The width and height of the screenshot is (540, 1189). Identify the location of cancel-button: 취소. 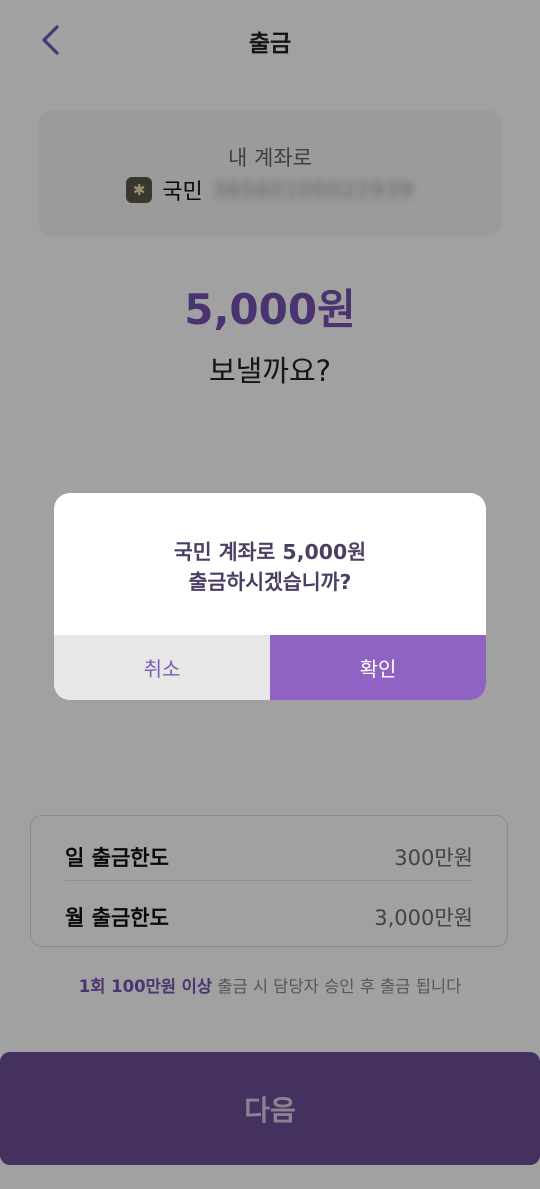
(162, 667).